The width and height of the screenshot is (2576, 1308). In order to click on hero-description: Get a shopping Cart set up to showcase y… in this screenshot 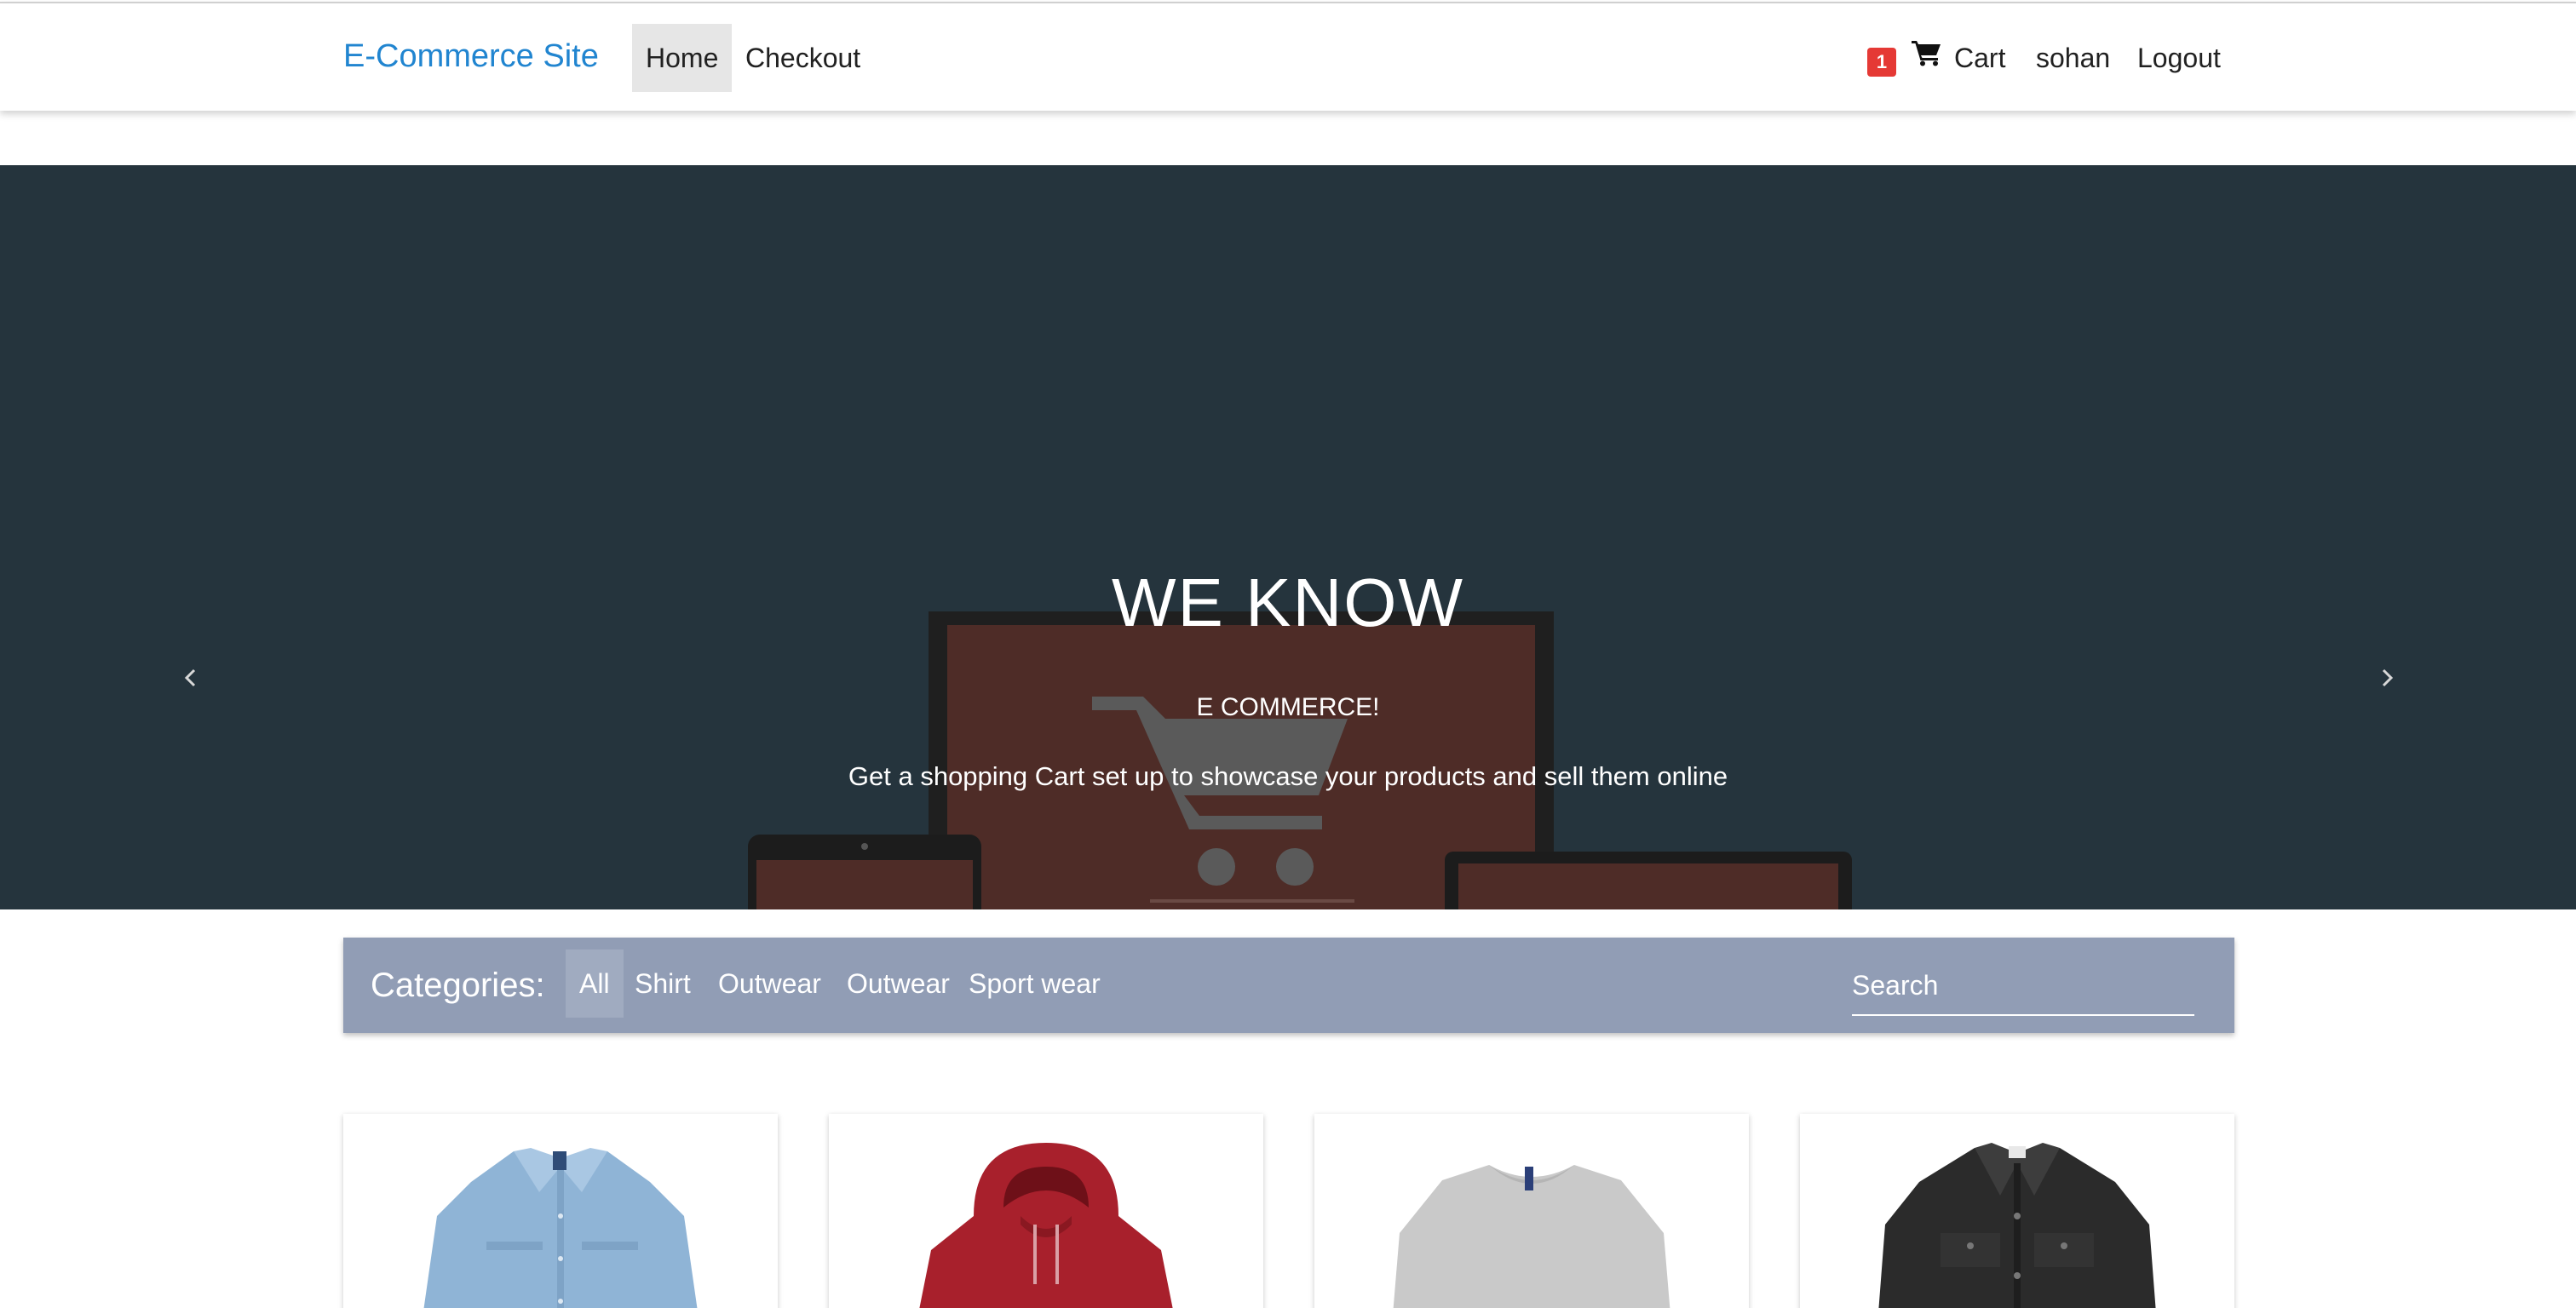, I will do `click(1288, 776)`.